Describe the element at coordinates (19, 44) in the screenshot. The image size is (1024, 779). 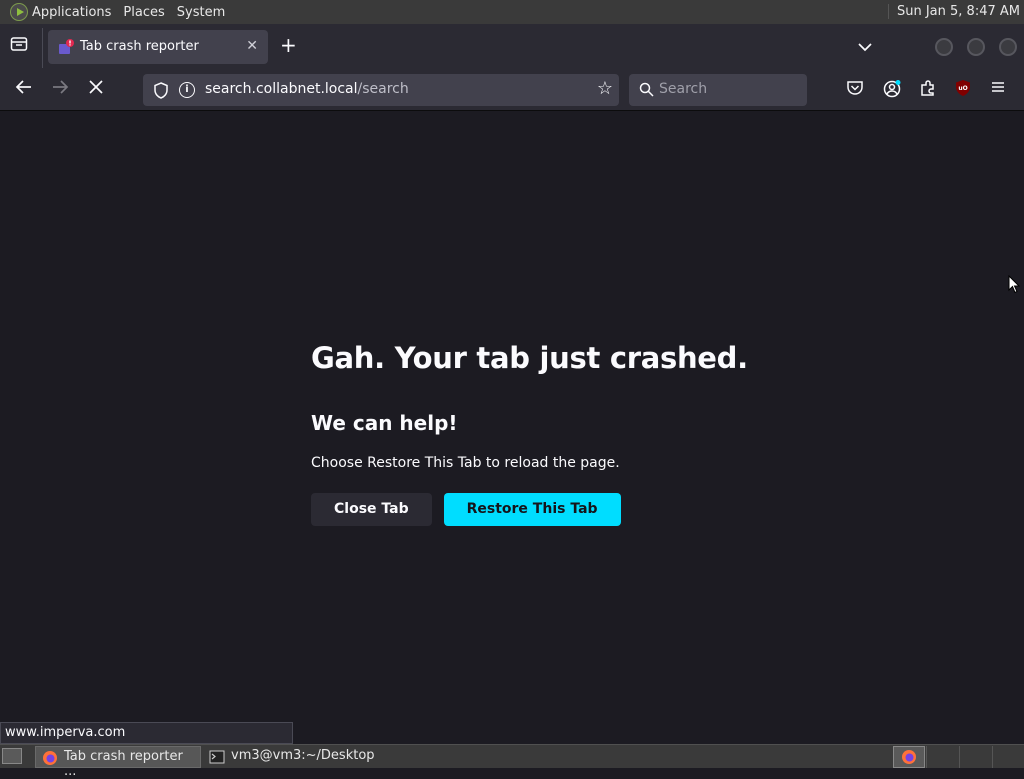
I see `firefox-view-icon` at that location.